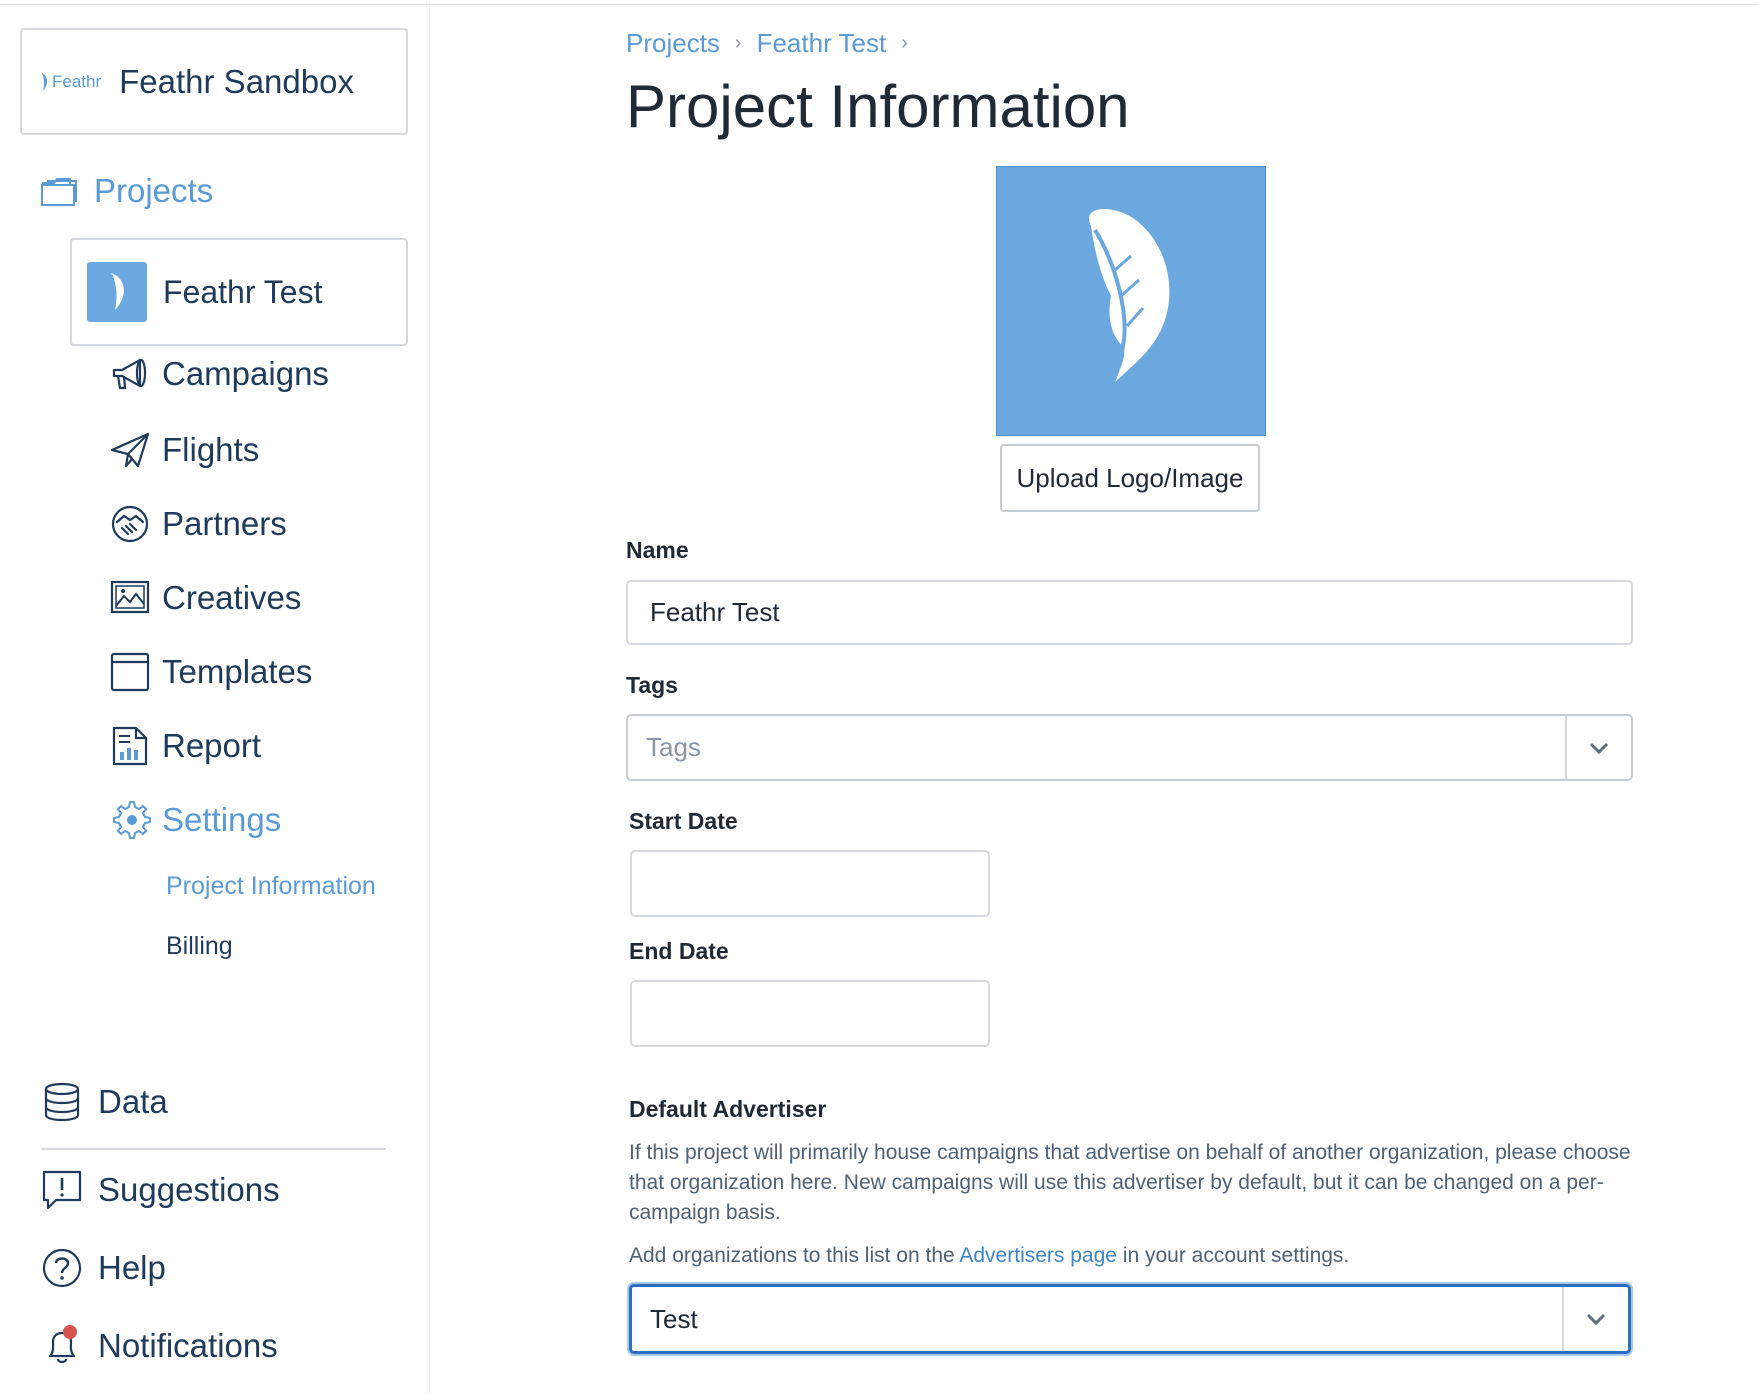 The image size is (1758, 1394). What do you see at coordinates (652, 685) in the screenshot?
I see `tags-label: Tags` at bounding box center [652, 685].